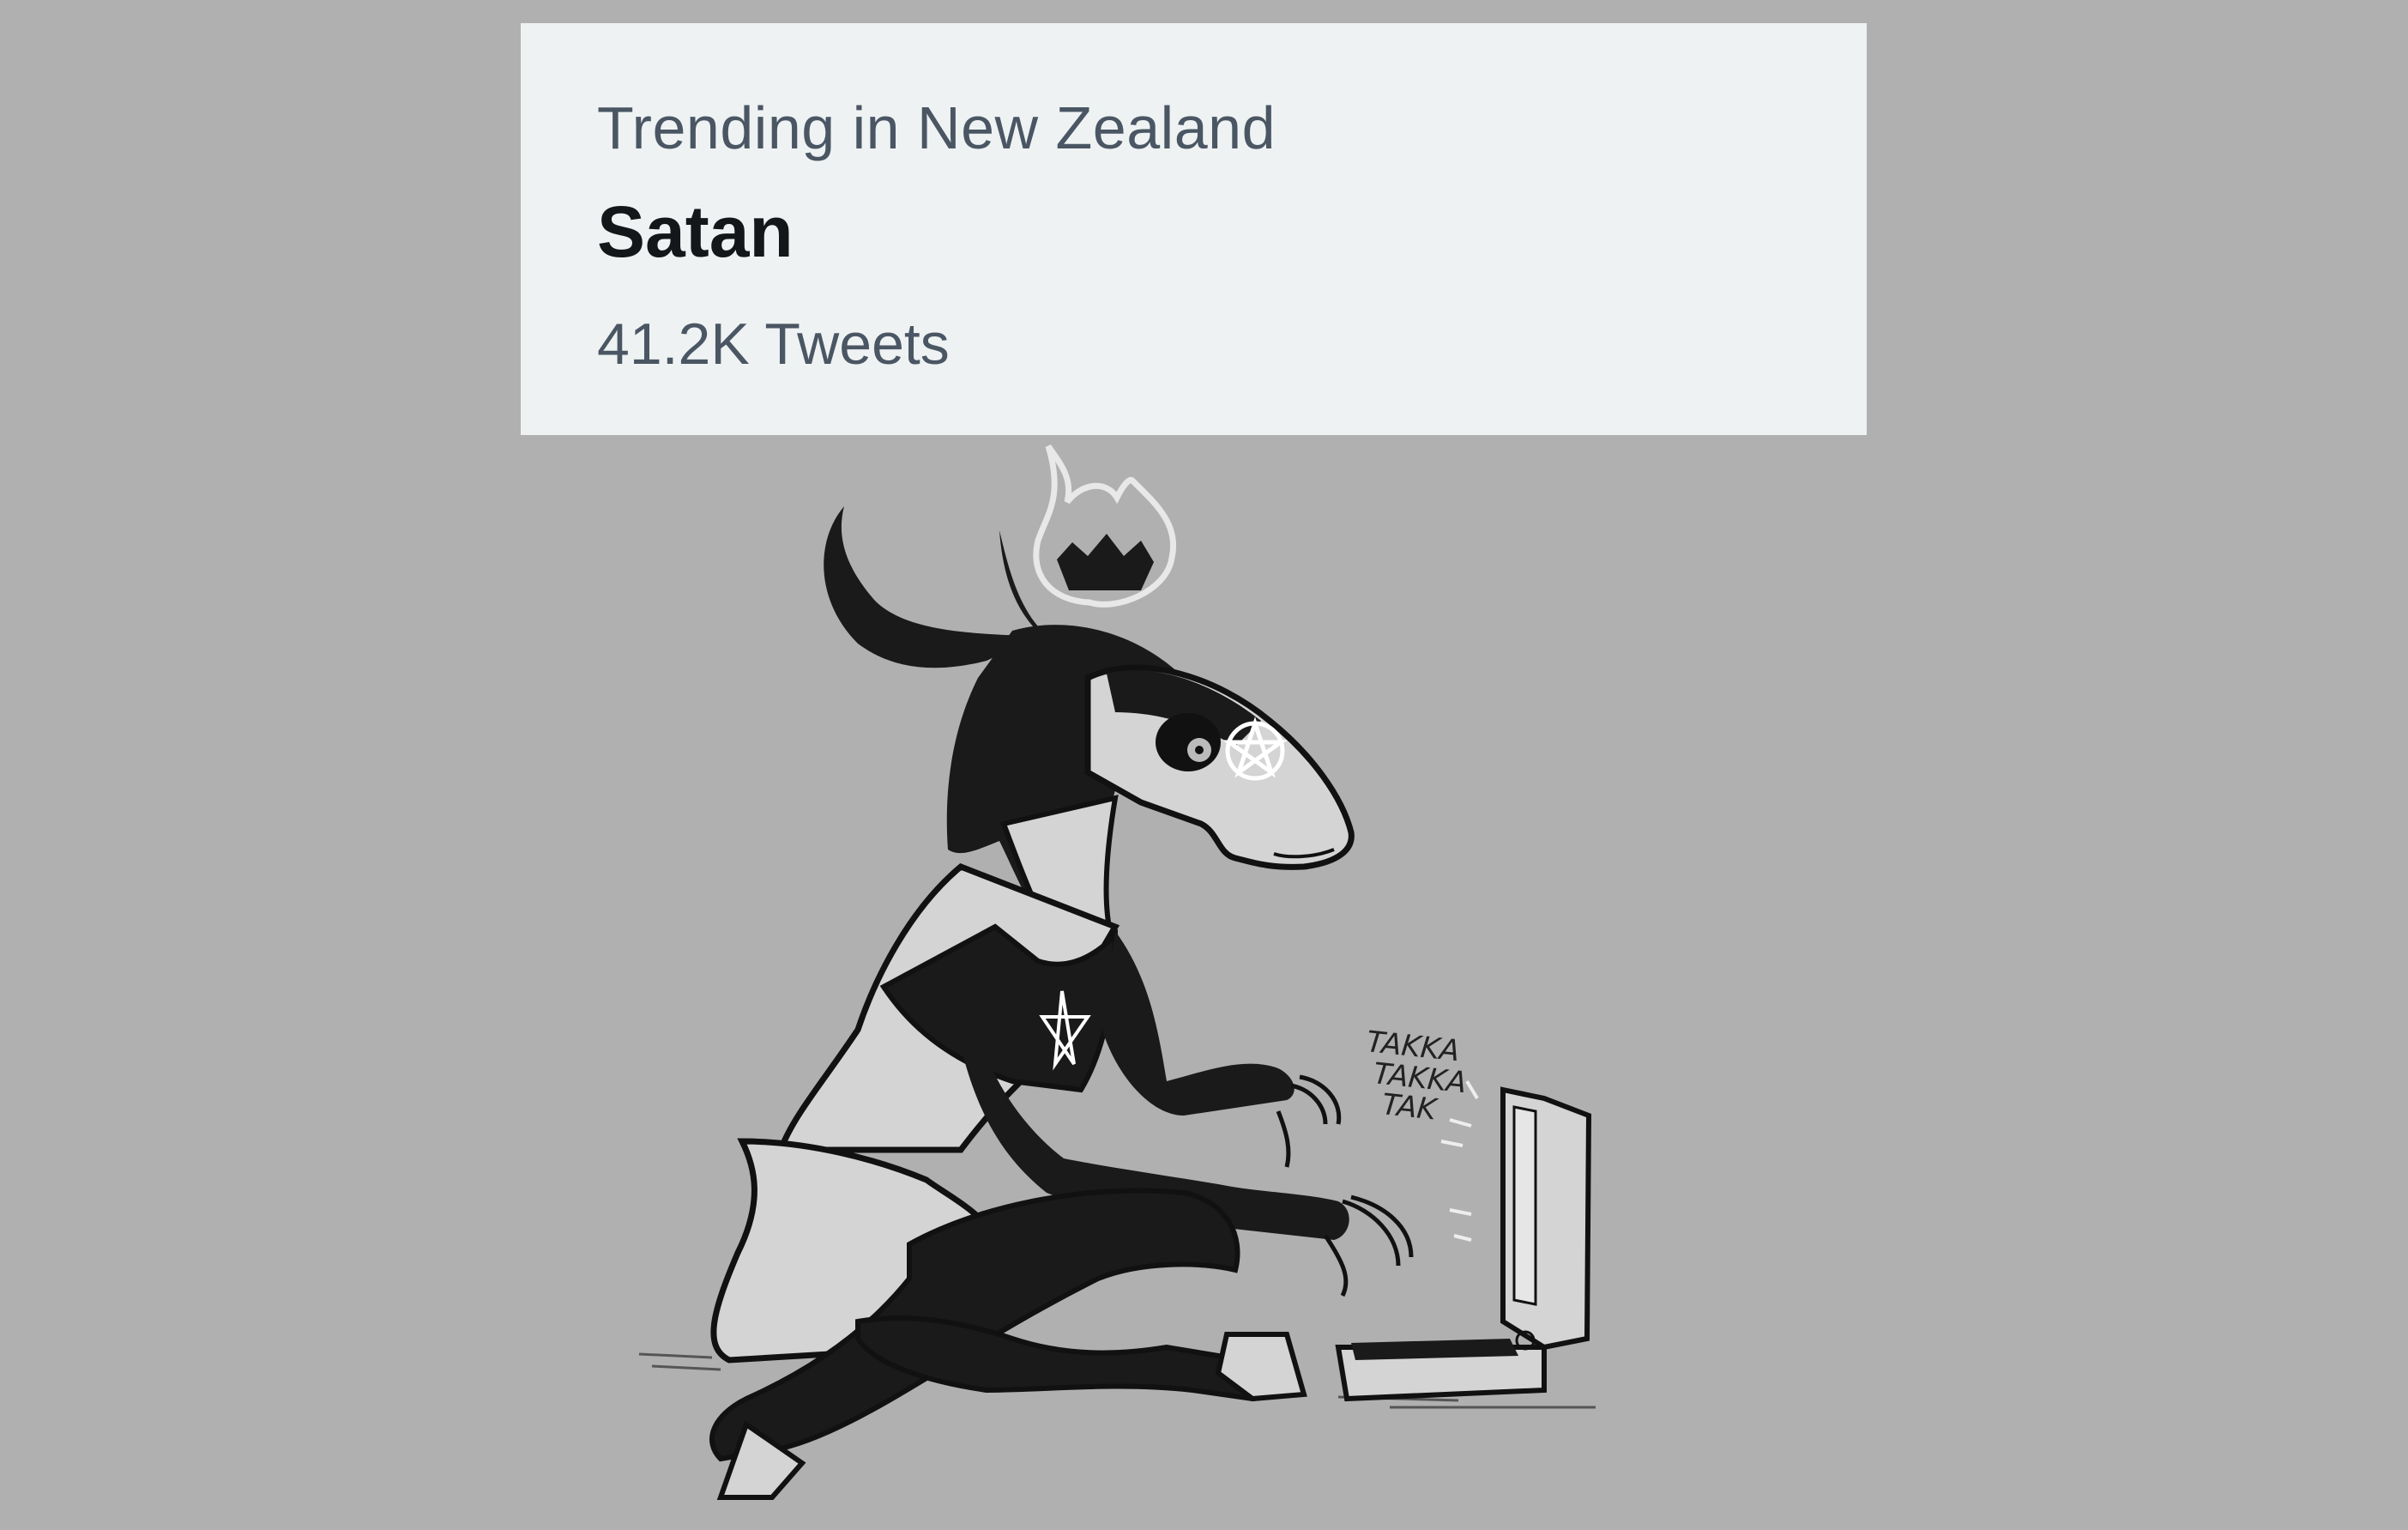  What do you see at coordinates (1105, 526) in the screenshot?
I see `flaming-crown-icon` at bounding box center [1105, 526].